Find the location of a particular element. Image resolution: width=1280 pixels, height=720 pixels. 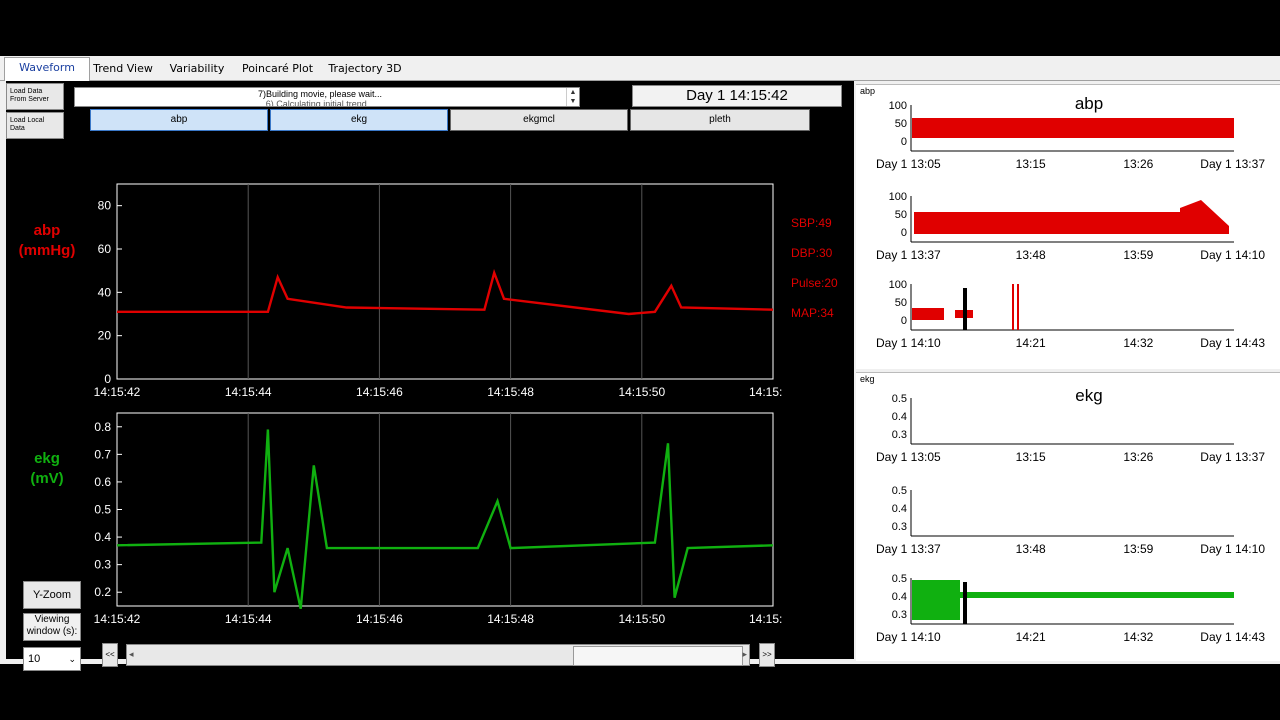

tab-waveform-view: Waveform View is located at coordinates (47, 75).